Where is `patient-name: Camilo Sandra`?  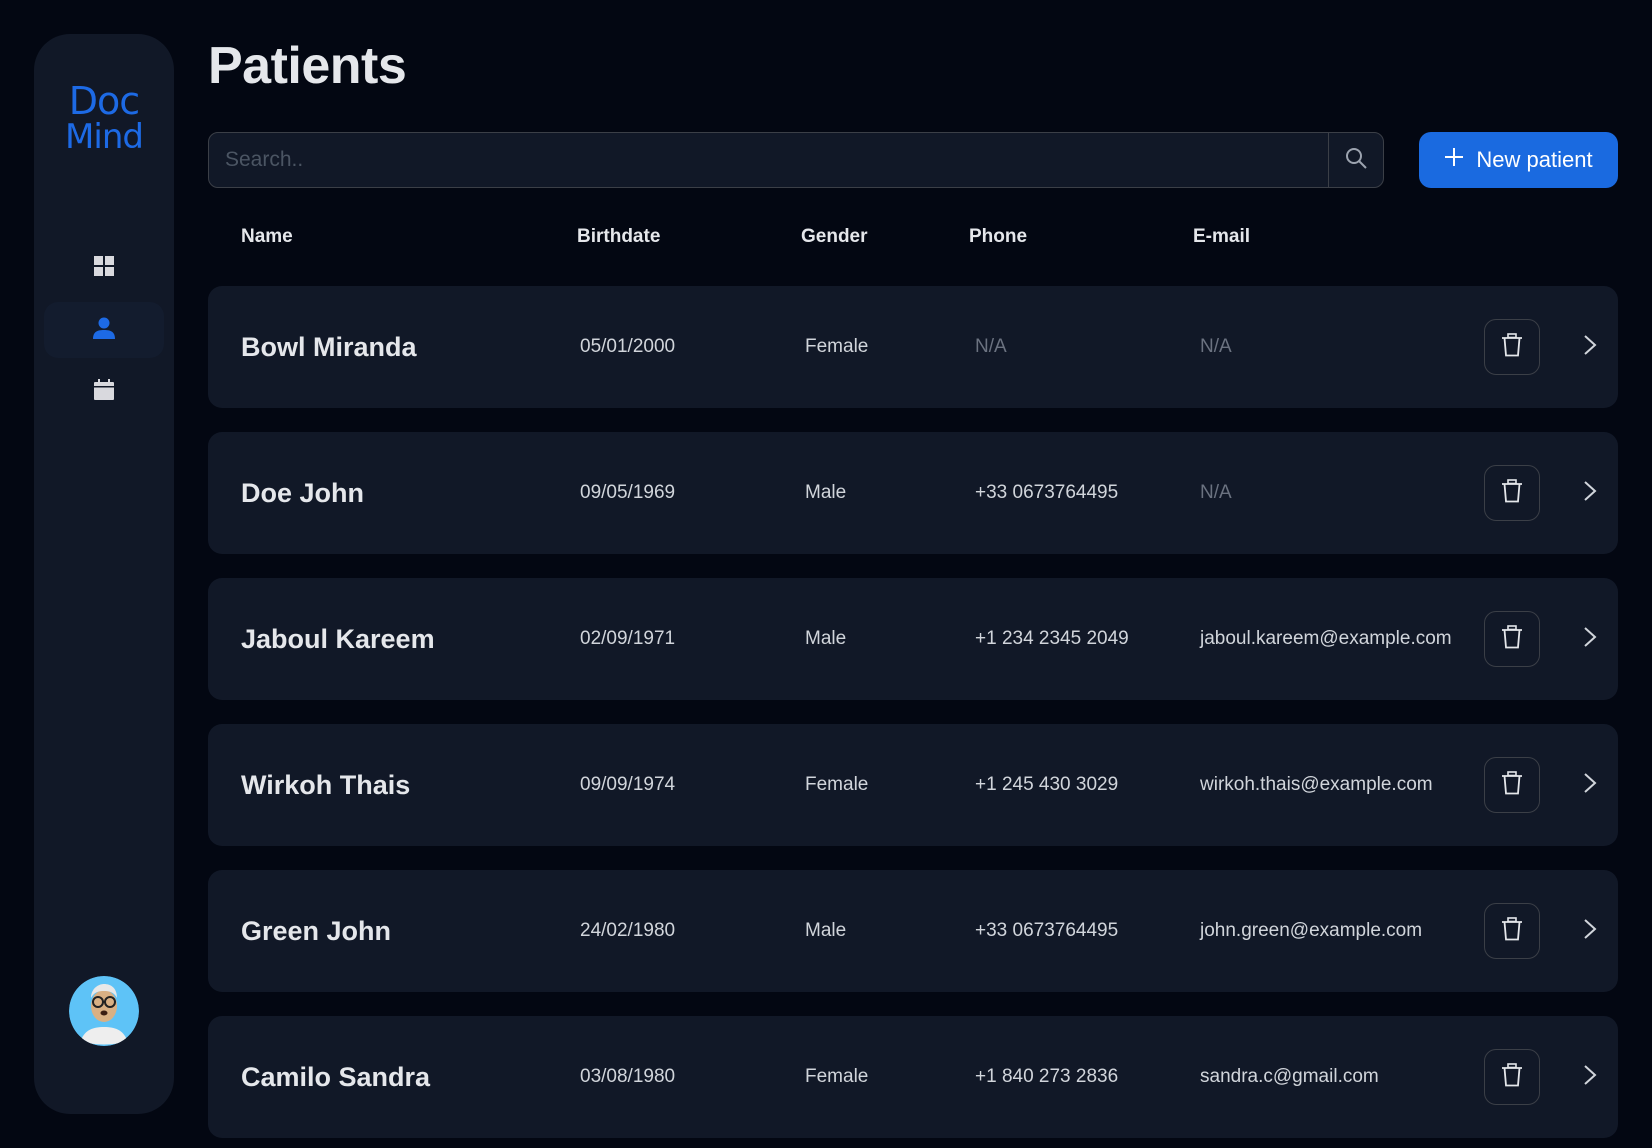 patient-name: Camilo Sandra is located at coordinates (336, 1076).